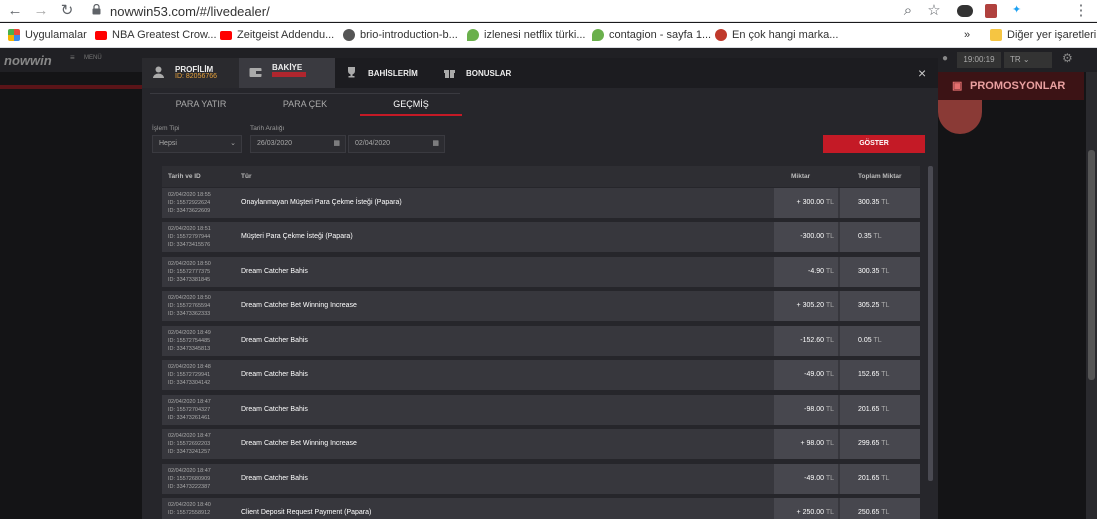 This screenshot has height=519, width=1097. Describe the element at coordinates (351, 72) in the screenshot. I see `trophy-icon` at that location.